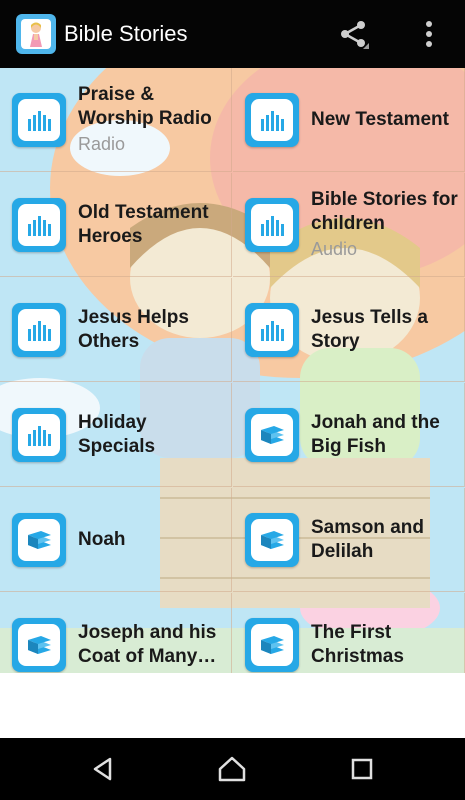  I want to click on share-icon, so click(355, 35).